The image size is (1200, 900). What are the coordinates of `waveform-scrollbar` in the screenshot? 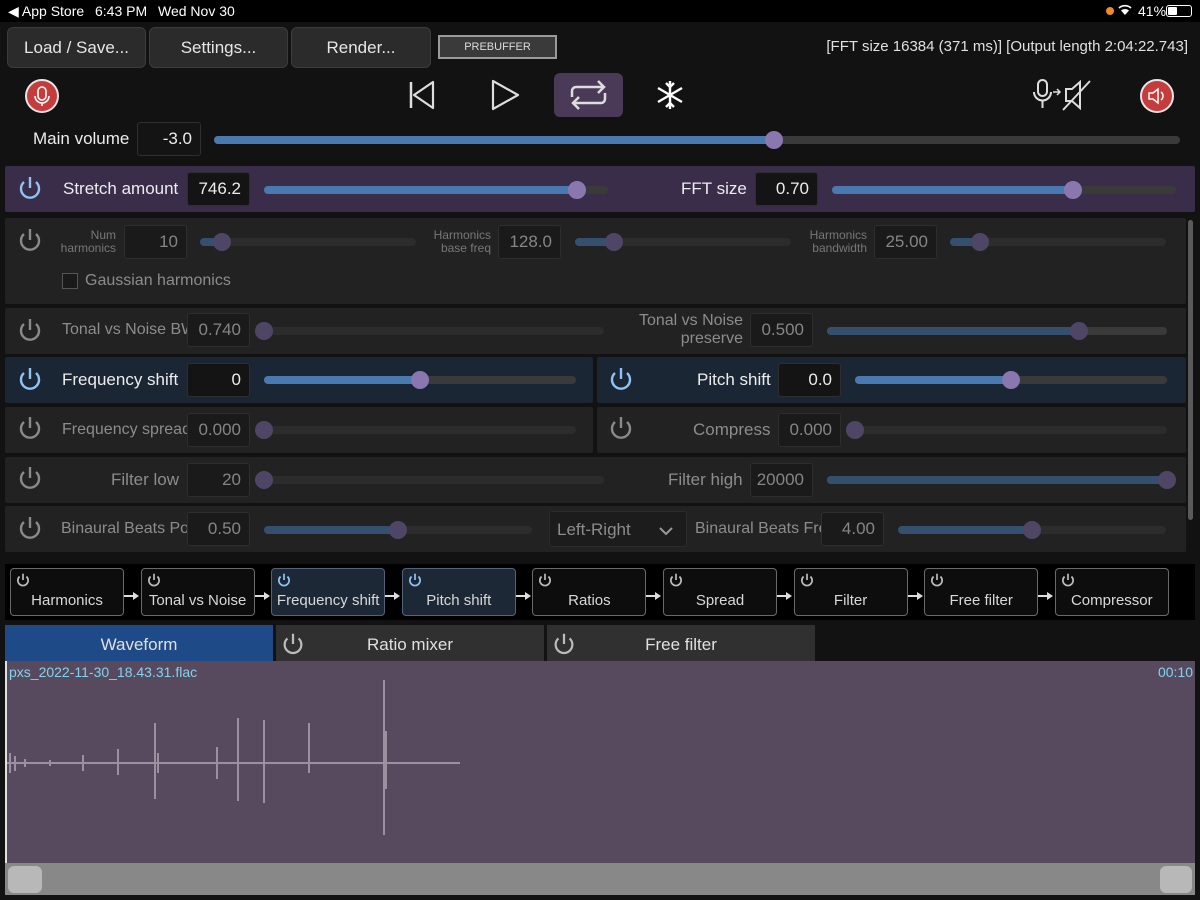 It's located at (600, 879).